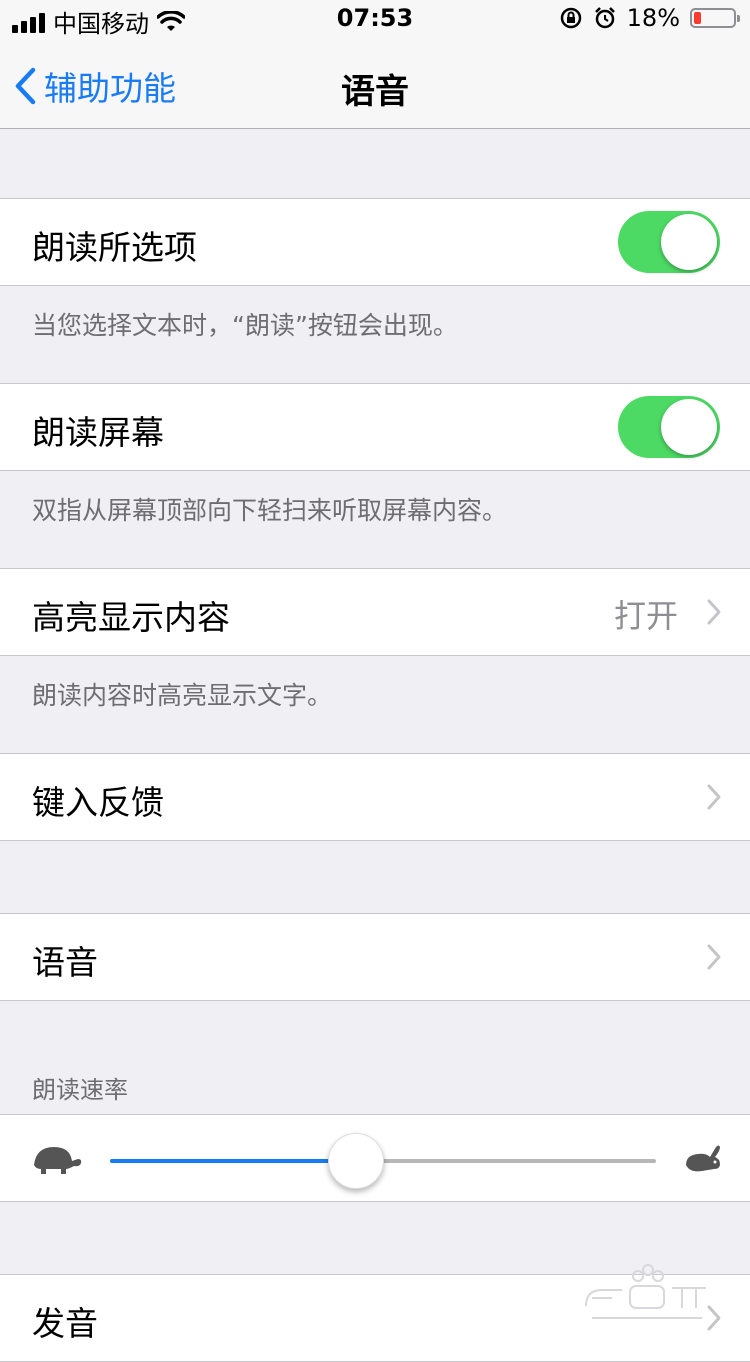 The width and height of the screenshot is (750, 1362). Describe the element at coordinates (375, 797) in the screenshot. I see `typing-feedback-row: 键入反馈` at that location.